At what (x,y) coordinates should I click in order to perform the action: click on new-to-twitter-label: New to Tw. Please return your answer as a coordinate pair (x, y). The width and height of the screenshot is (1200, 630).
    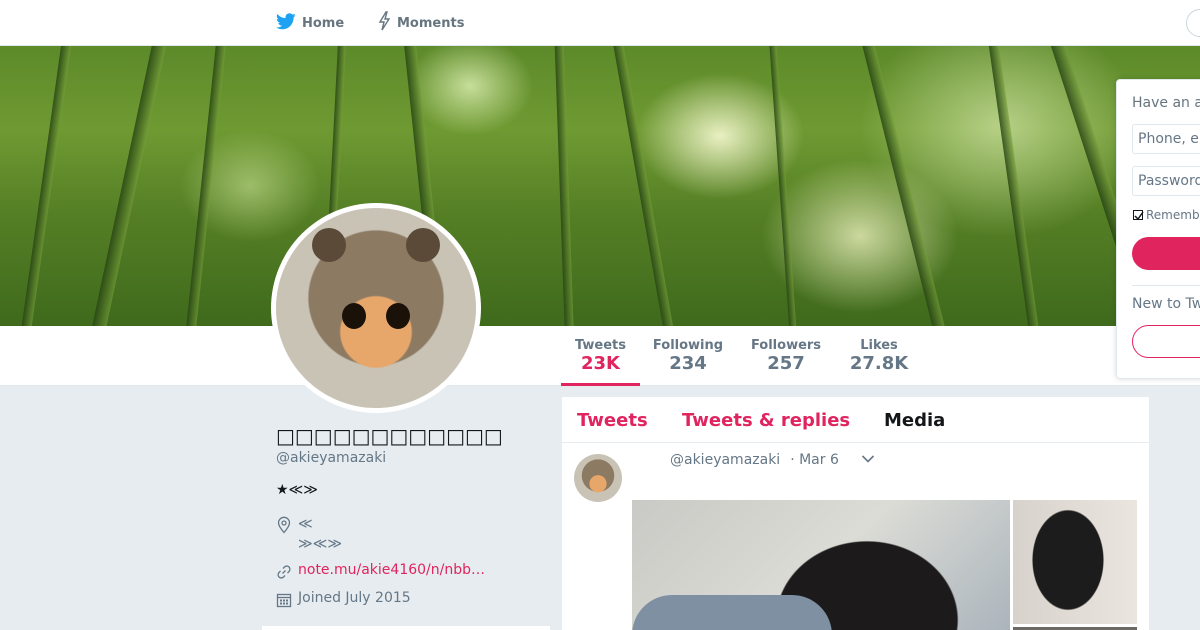
    Looking at the image, I should click on (1166, 304).